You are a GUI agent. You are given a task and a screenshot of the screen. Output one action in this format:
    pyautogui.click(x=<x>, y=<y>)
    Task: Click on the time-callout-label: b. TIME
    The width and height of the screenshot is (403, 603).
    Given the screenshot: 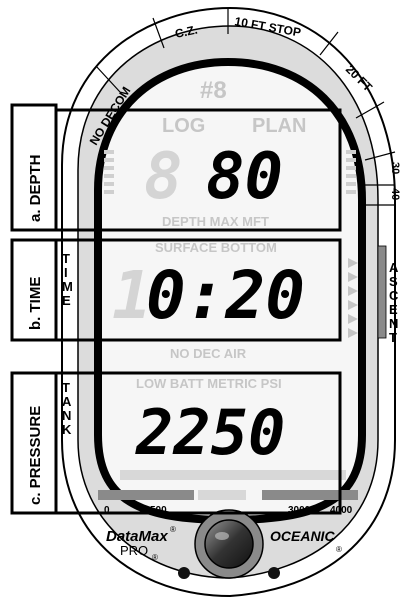 What is the action you would take?
    pyautogui.click(x=35, y=303)
    